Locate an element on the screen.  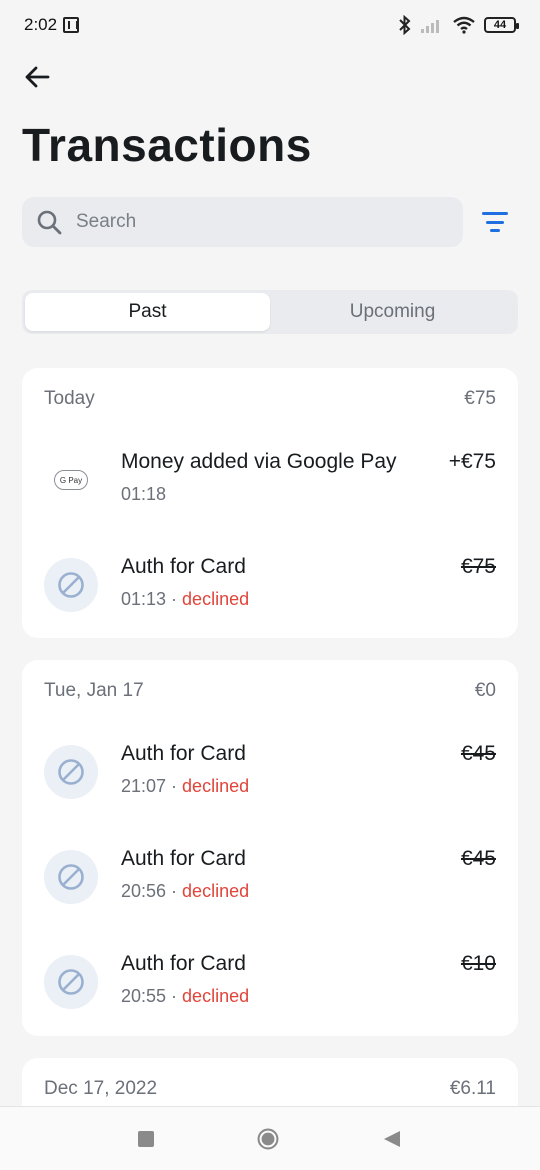
group-date: Tue, Jan 17 is located at coordinates (94, 690).